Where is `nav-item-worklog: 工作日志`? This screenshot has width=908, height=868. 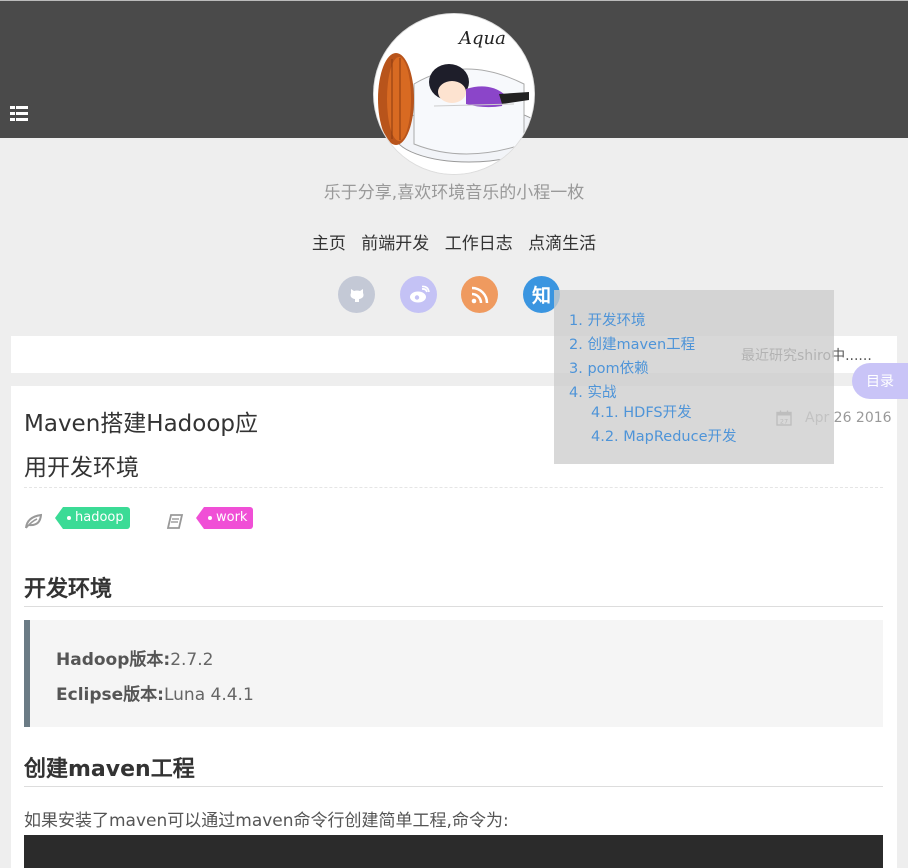 nav-item-worklog: 工作日志 is located at coordinates (479, 244).